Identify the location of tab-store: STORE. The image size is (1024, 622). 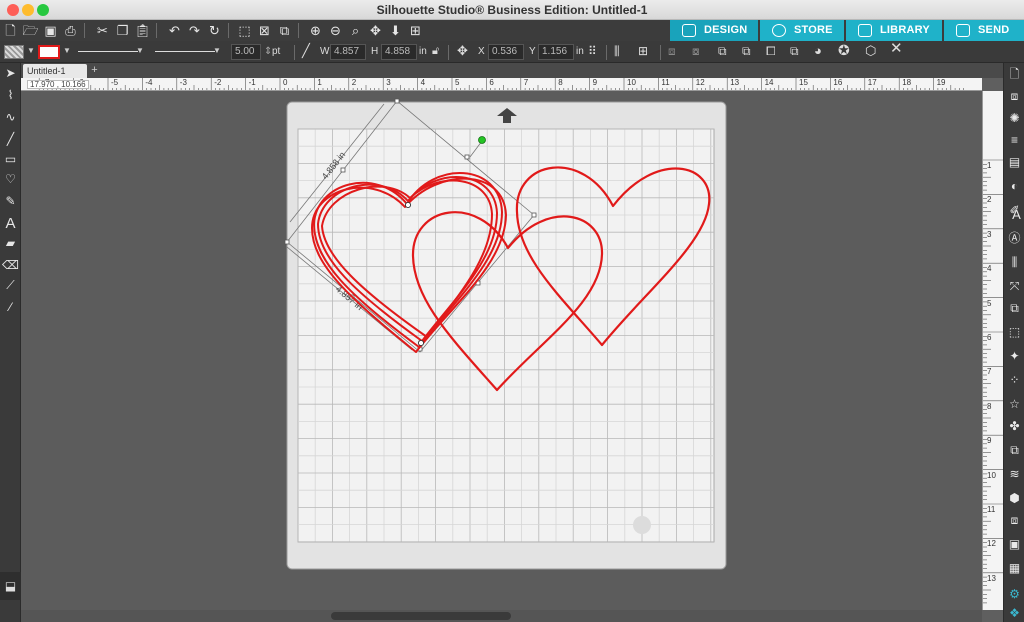
(802, 30).